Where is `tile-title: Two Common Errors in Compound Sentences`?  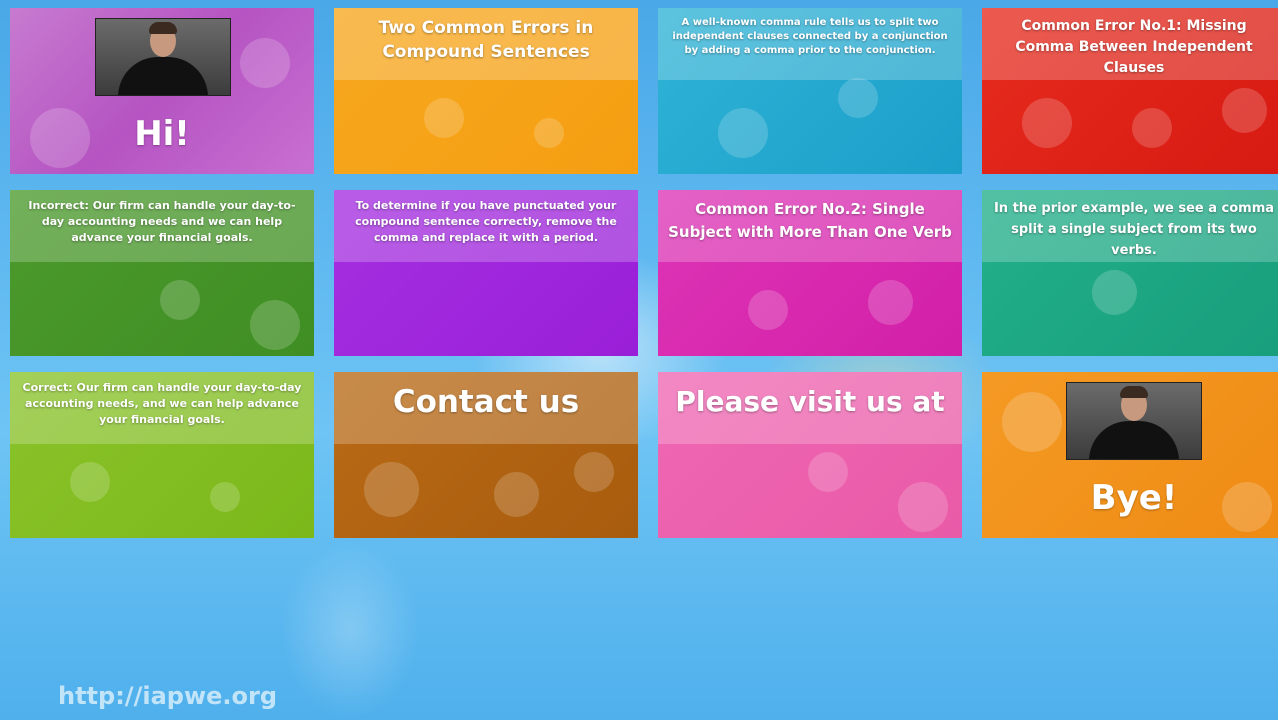 tile-title: Two Common Errors in Compound Sentences is located at coordinates (486, 91).